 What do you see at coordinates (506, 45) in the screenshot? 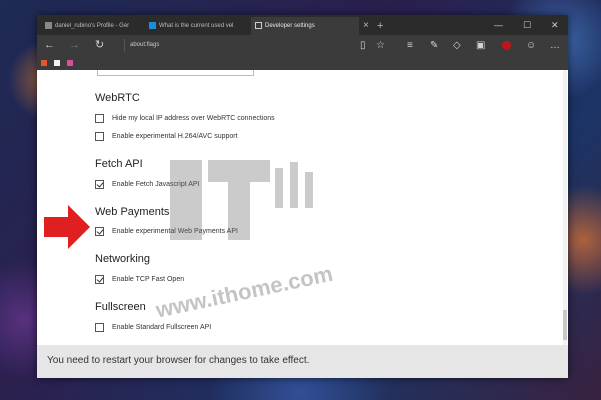
I see `adblock-icon` at bounding box center [506, 45].